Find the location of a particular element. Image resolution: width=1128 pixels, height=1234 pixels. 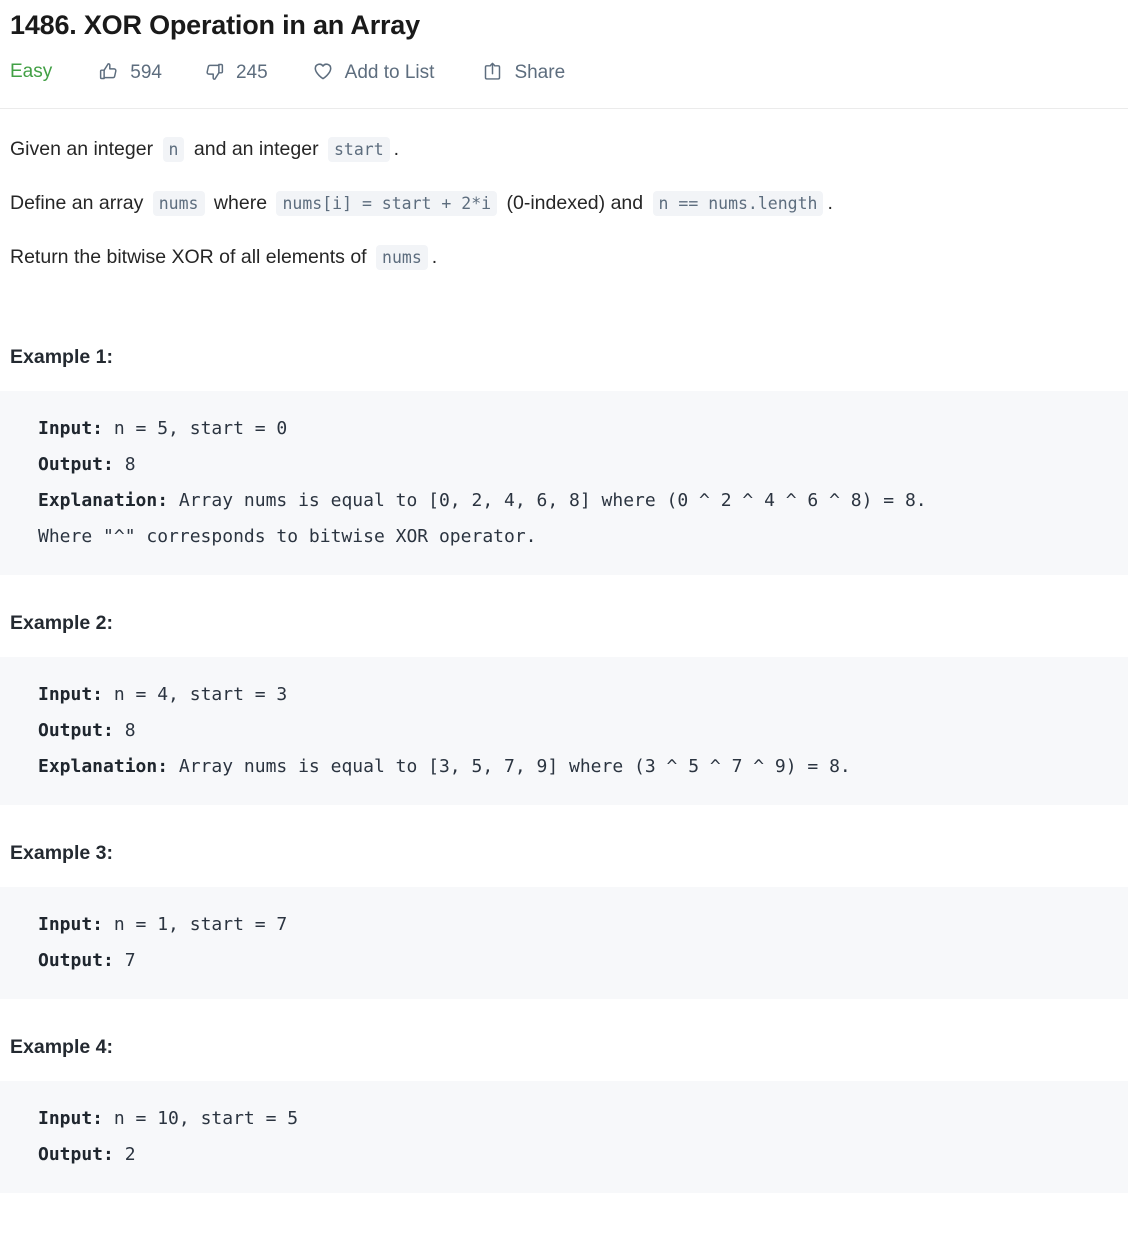

example-2-input-value: n = 4, start = 3 is located at coordinates (195, 694).